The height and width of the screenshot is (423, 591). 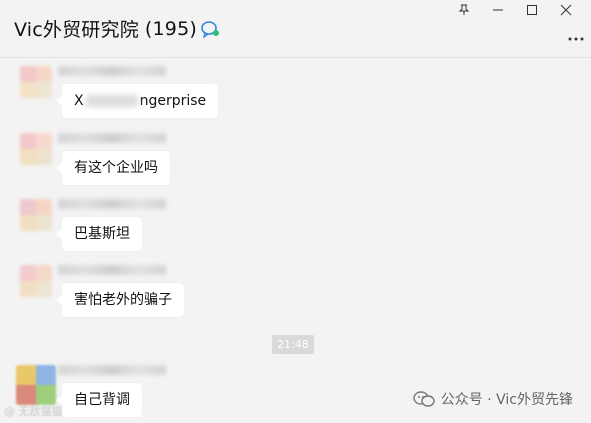 What do you see at coordinates (123, 300) in the screenshot?
I see `message-text: 害怕老外的骗子` at bounding box center [123, 300].